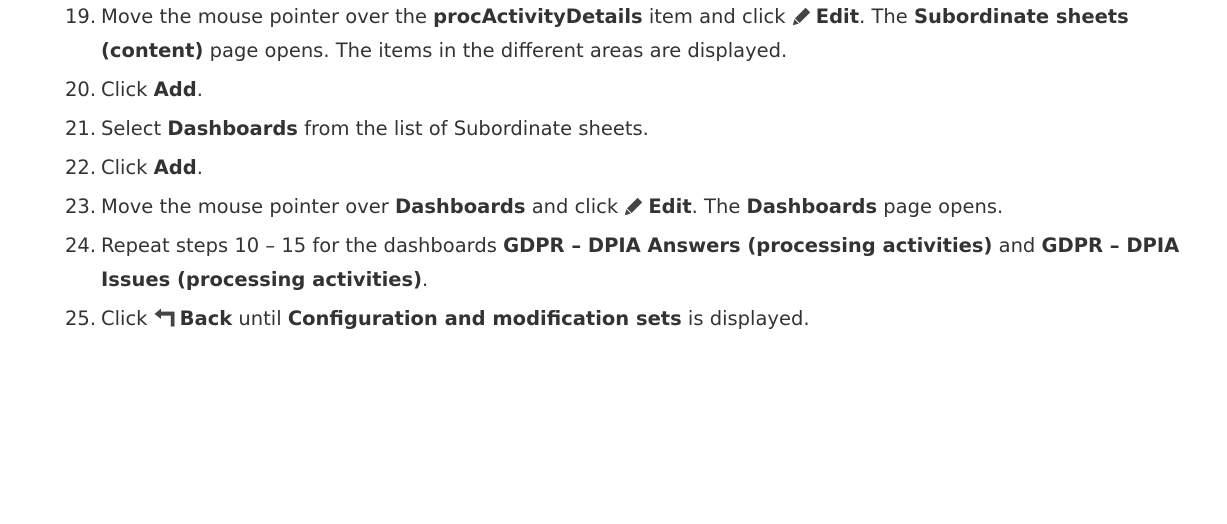 The image size is (1227, 524). I want to click on bold-term: Configuration and modification sets, so click(484, 318).